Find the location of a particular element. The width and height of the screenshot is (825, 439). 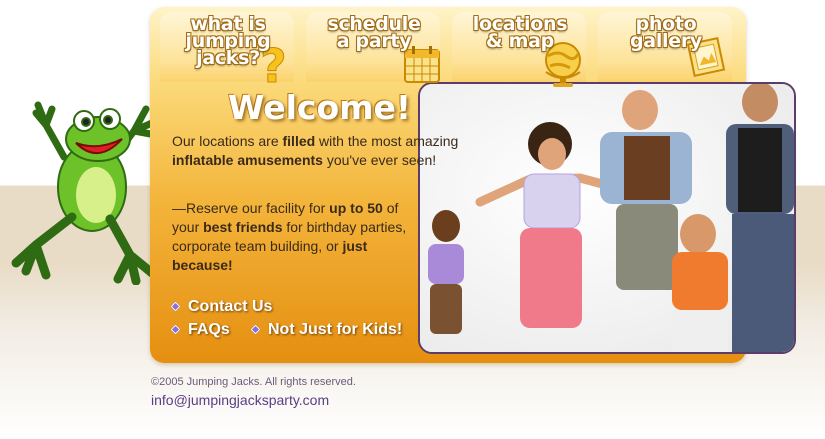

tab-label: photo gallery is located at coordinates (666, 32).